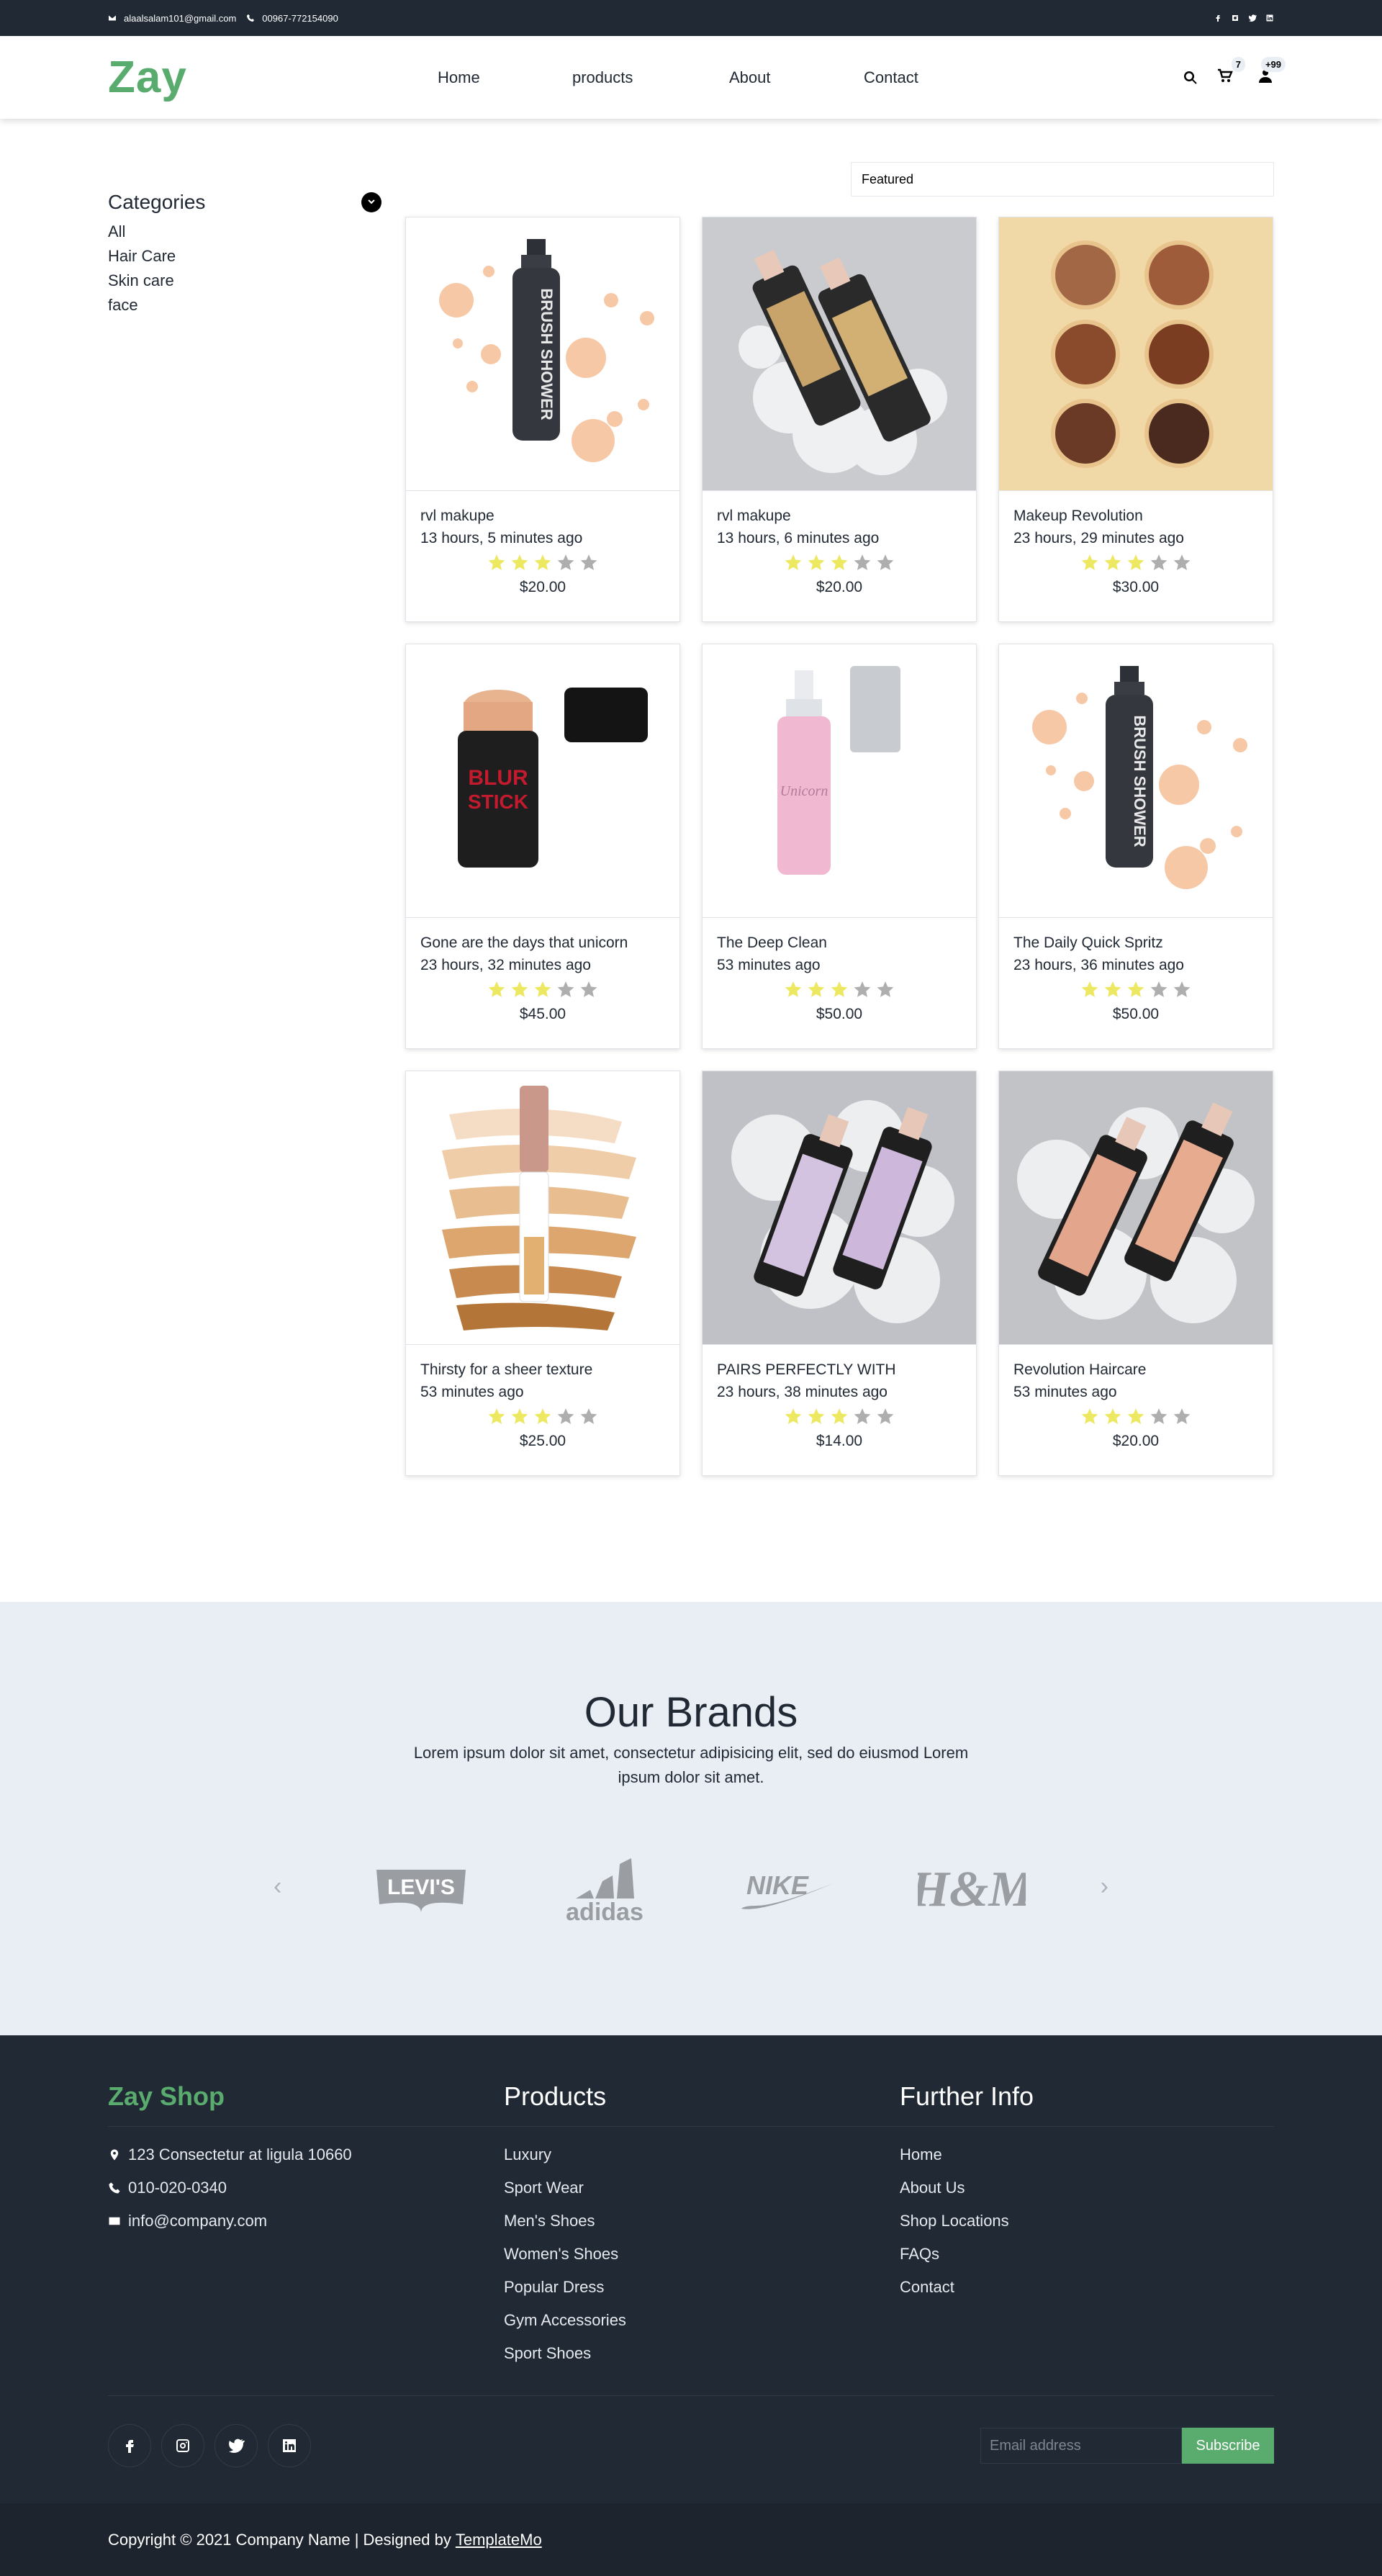  What do you see at coordinates (306, 2188) in the screenshot?
I see `footer-phone: 010-020-0340` at bounding box center [306, 2188].